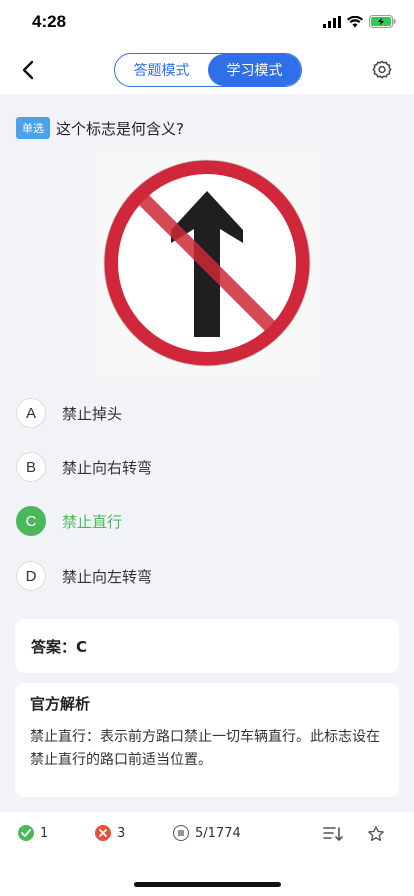 The height and width of the screenshot is (896, 414). I want to click on back-button, so click(28, 70).